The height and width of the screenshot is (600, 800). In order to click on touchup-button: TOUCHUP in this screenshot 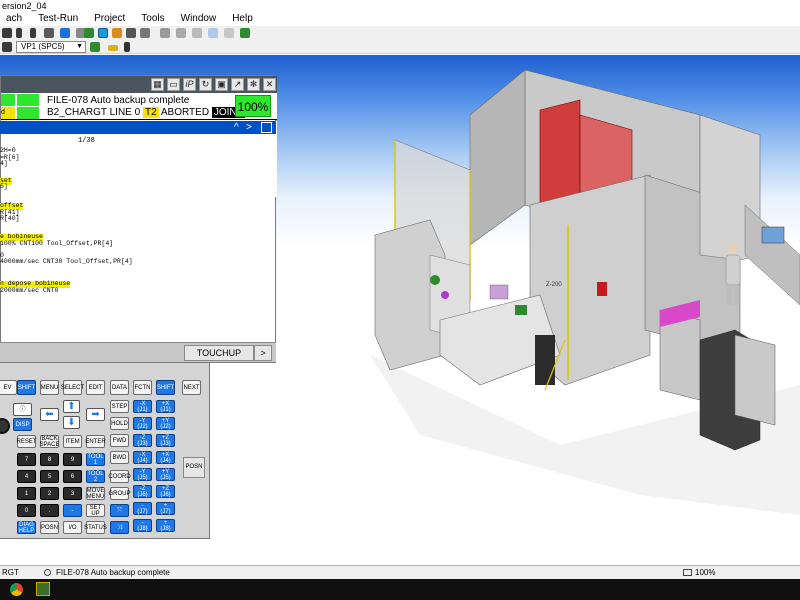, I will do `click(219, 353)`.